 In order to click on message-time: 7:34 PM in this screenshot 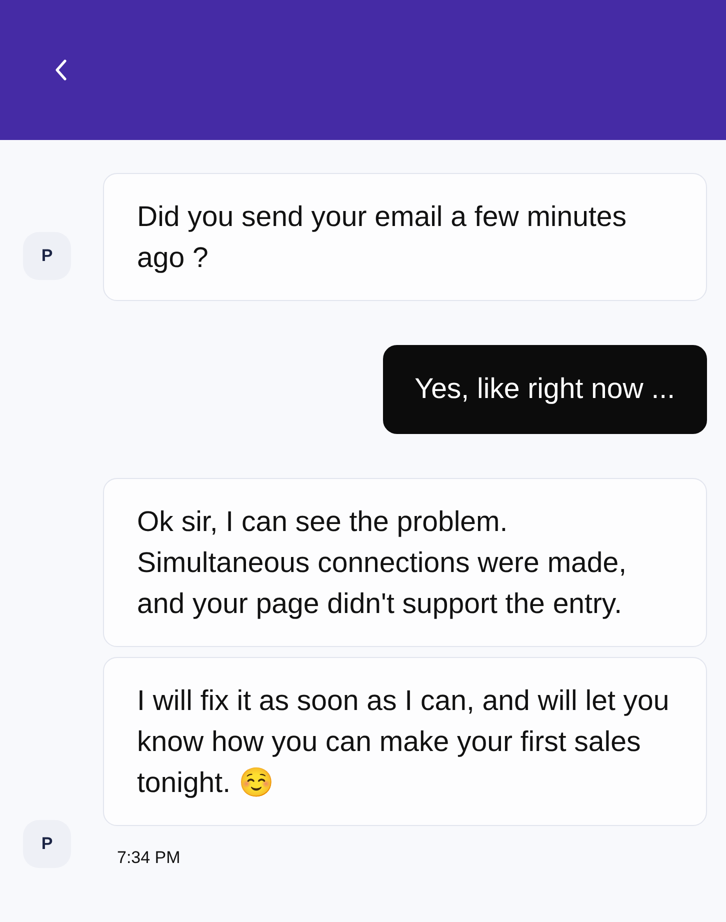, I will do `click(149, 858)`.